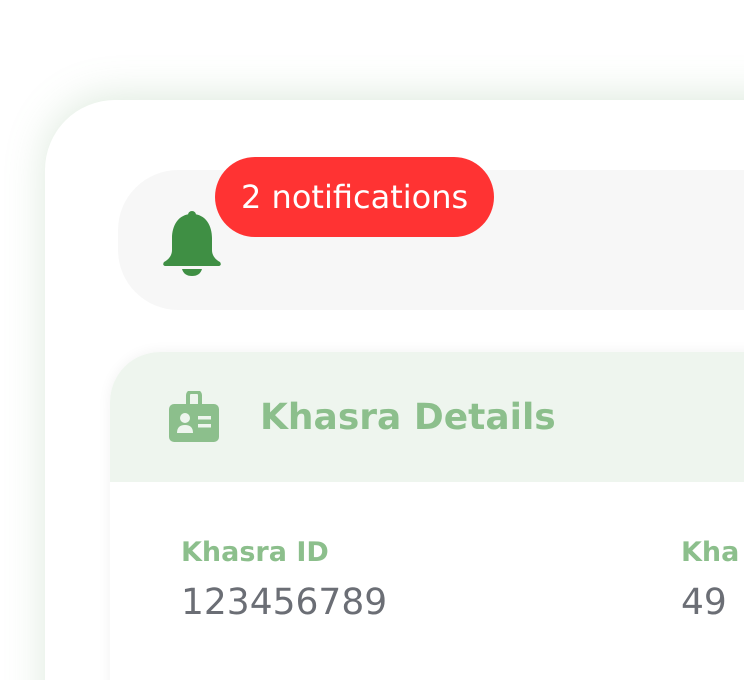 Image resolution: width=744 pixels, height=680 pixels. I want to click on field-value: 123456789, so click(284, 602).